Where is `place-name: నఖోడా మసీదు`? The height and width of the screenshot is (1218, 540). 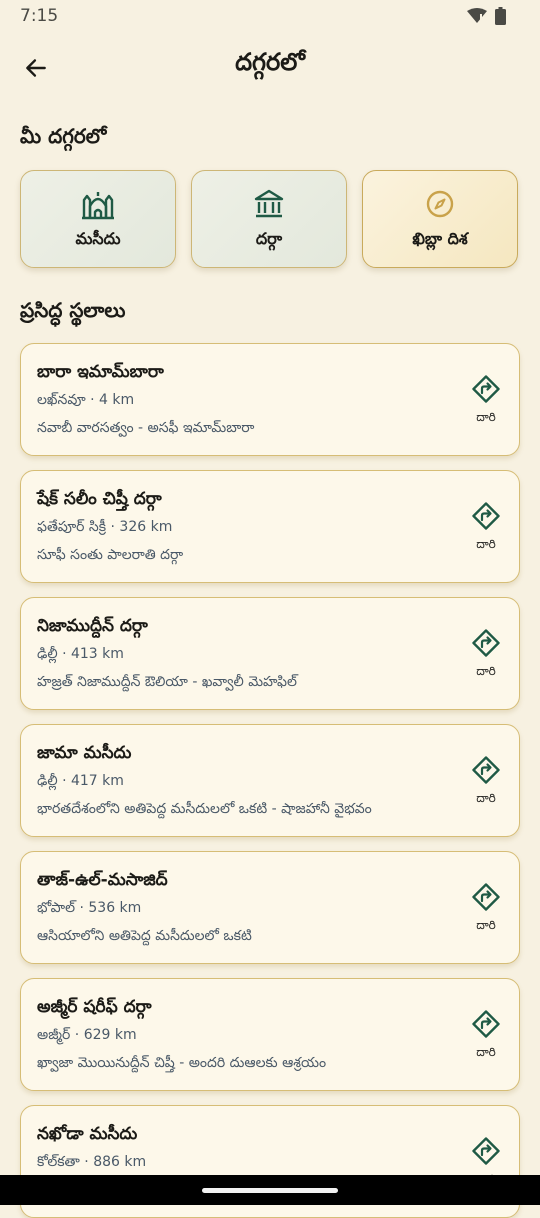
place-name: నఖోడా మసీదు is located at coordinates (87, 1134).